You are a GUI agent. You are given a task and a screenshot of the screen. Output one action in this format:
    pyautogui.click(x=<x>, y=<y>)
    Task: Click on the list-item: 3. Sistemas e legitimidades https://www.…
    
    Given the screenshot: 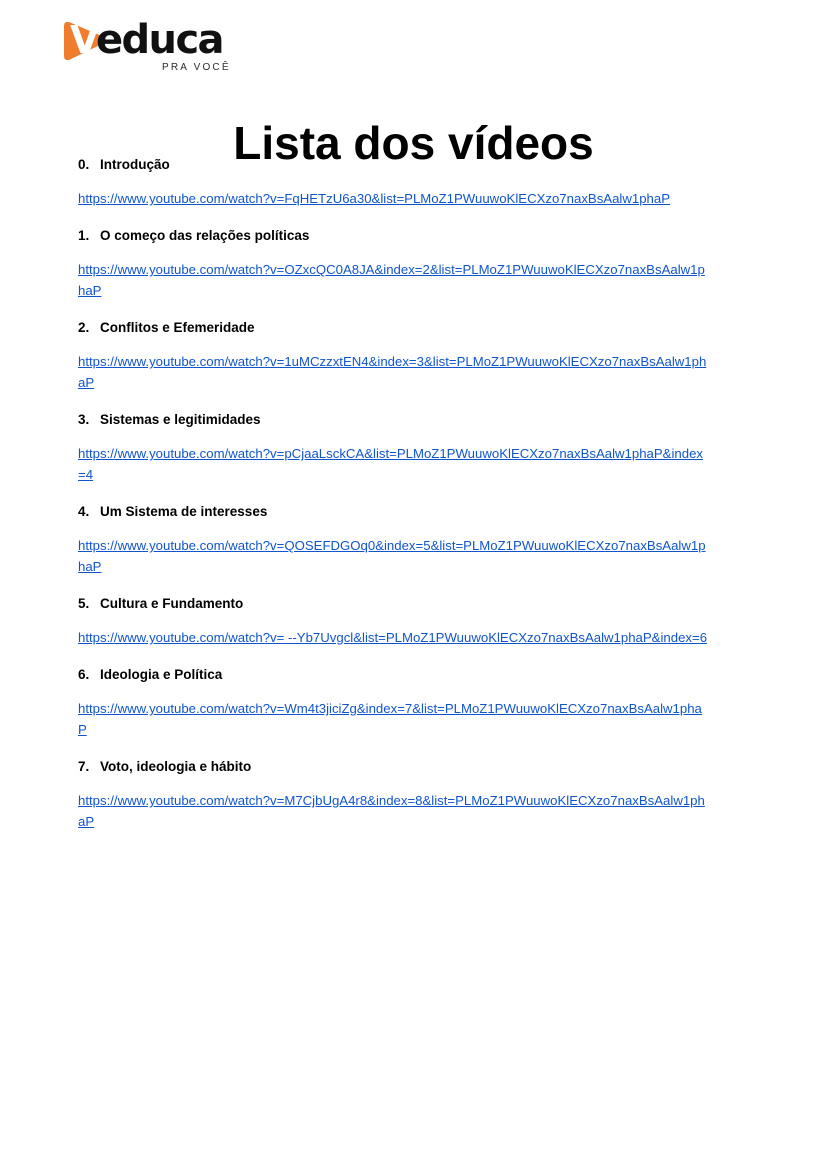 What is the action you would take?
    pyautogui.click(x=398, y=447)
    